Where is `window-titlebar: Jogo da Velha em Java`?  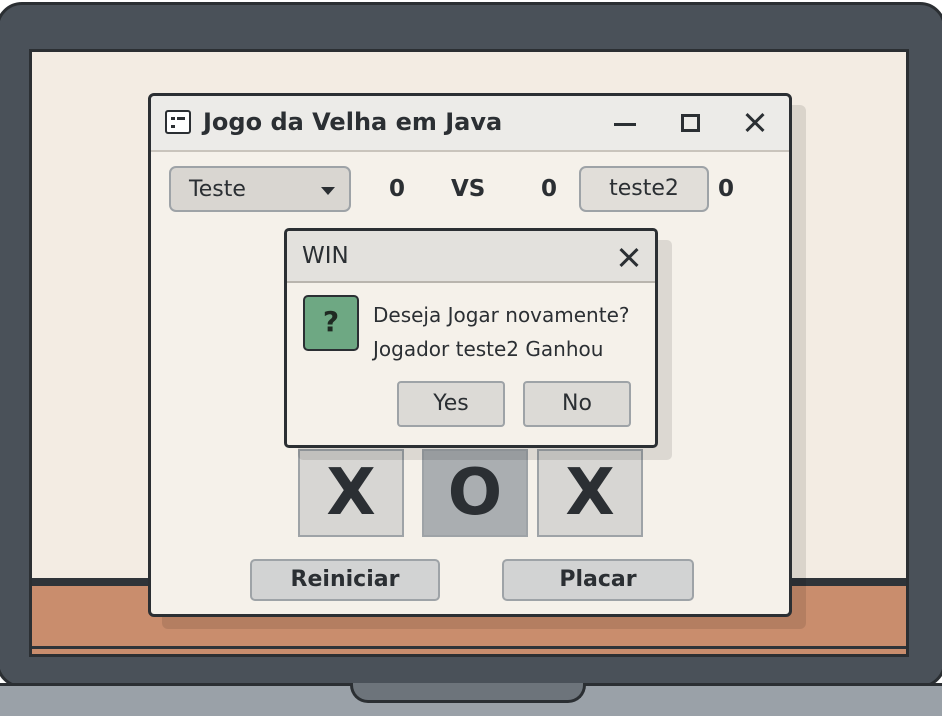
window-titlebar: Jogo da Velha em Java is located at coordinates (470, 124).